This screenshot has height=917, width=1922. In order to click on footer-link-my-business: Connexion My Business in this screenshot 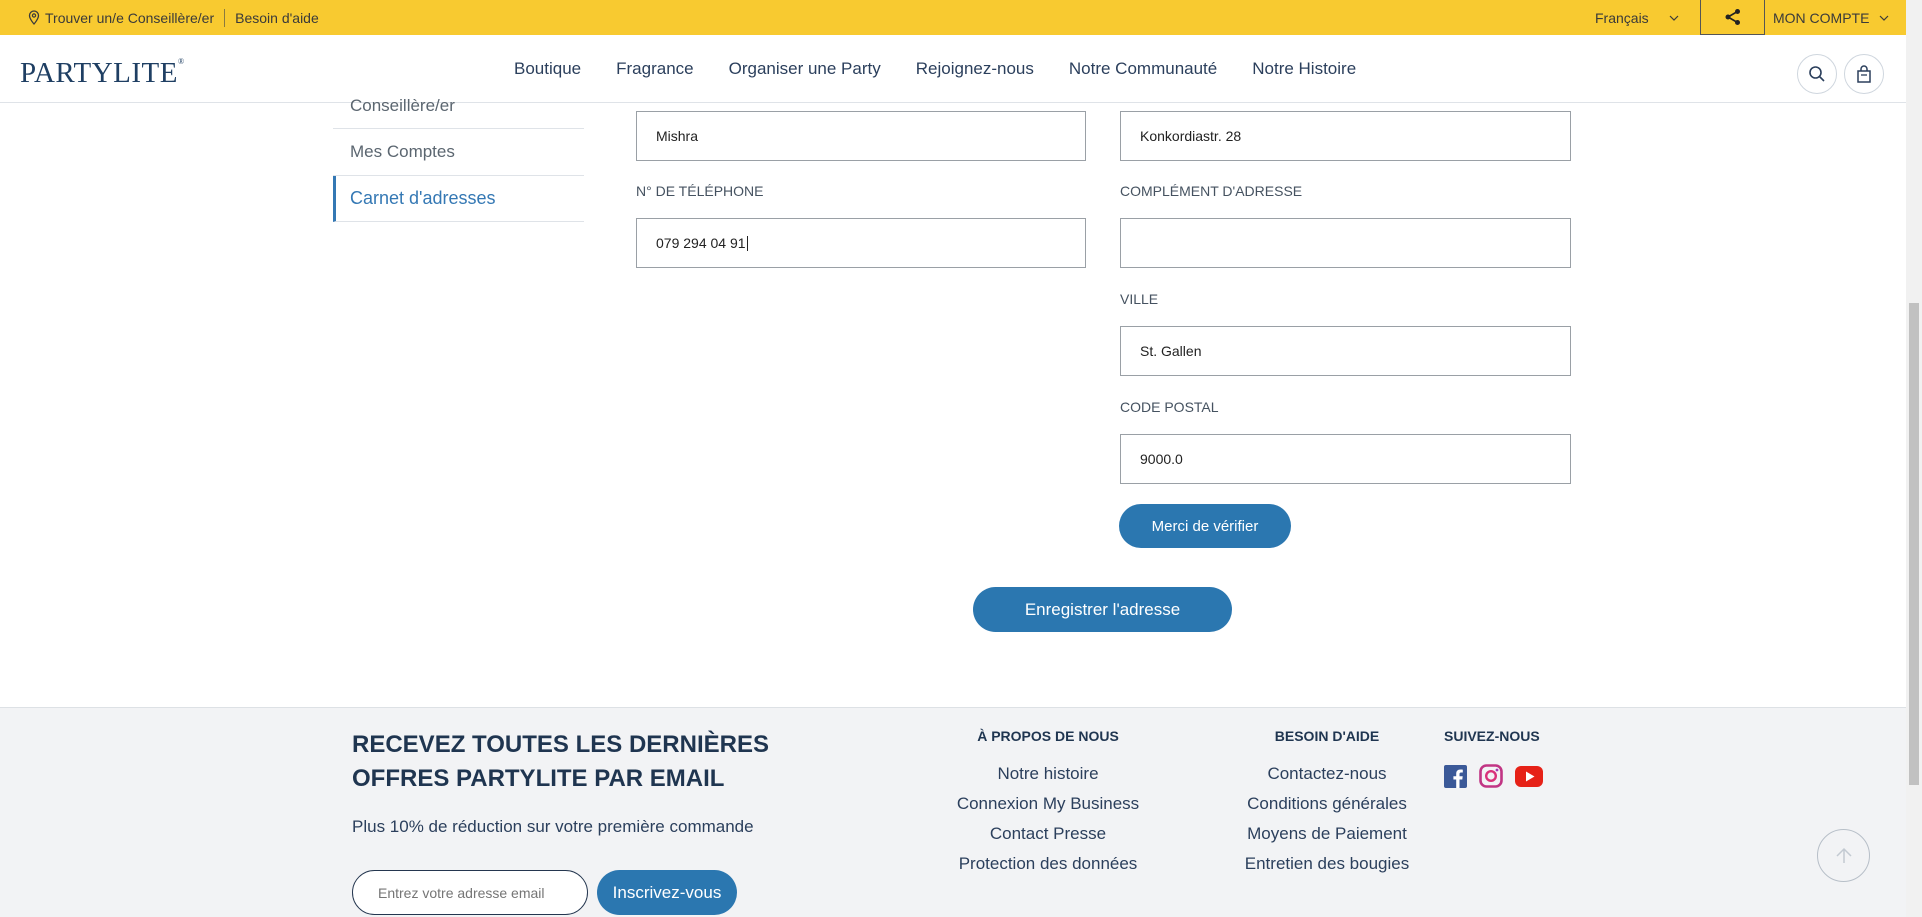, I will do `click(1048, 805)`.